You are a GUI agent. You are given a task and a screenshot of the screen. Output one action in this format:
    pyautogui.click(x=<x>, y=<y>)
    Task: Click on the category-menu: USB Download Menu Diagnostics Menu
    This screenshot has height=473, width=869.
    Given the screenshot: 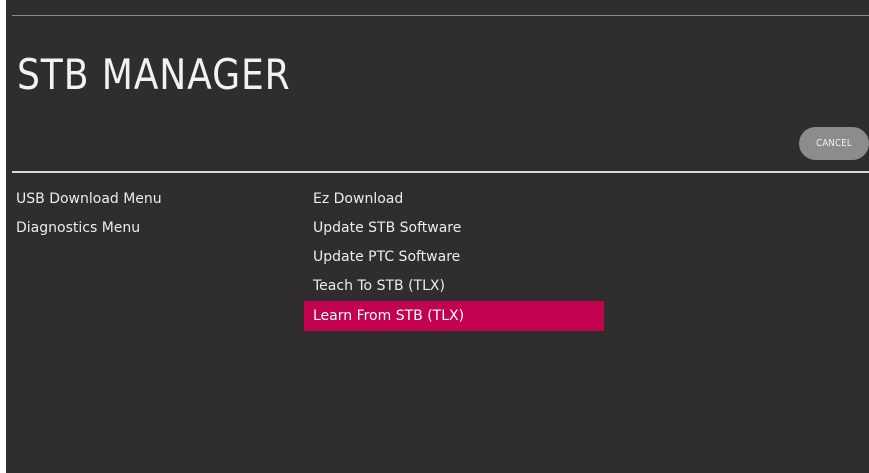 What is the action you would take?
    pyautogui.click(x=156, y=214)
    